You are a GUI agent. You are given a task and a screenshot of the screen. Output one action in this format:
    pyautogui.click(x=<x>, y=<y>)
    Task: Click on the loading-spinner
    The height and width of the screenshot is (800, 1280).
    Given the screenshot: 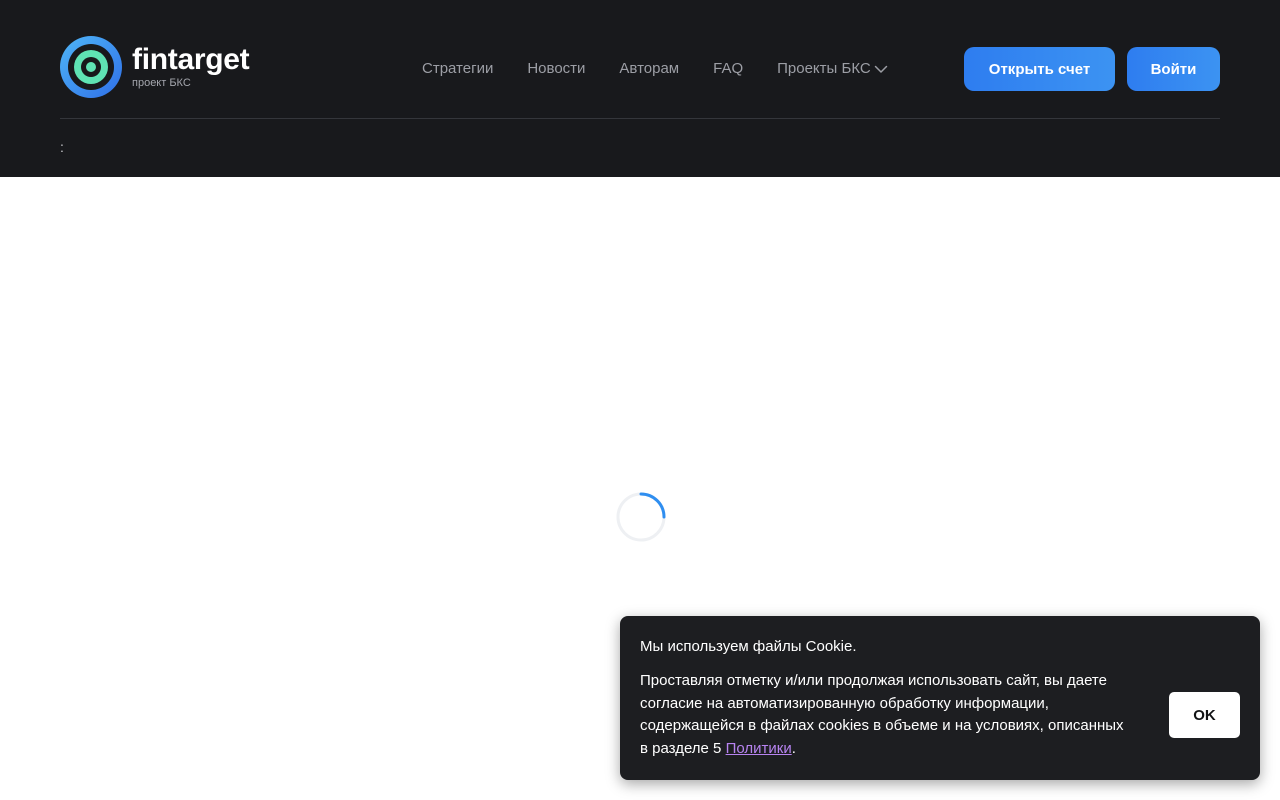 What is the action you would take?
    pyautogui.click(x=641, y=517)
    